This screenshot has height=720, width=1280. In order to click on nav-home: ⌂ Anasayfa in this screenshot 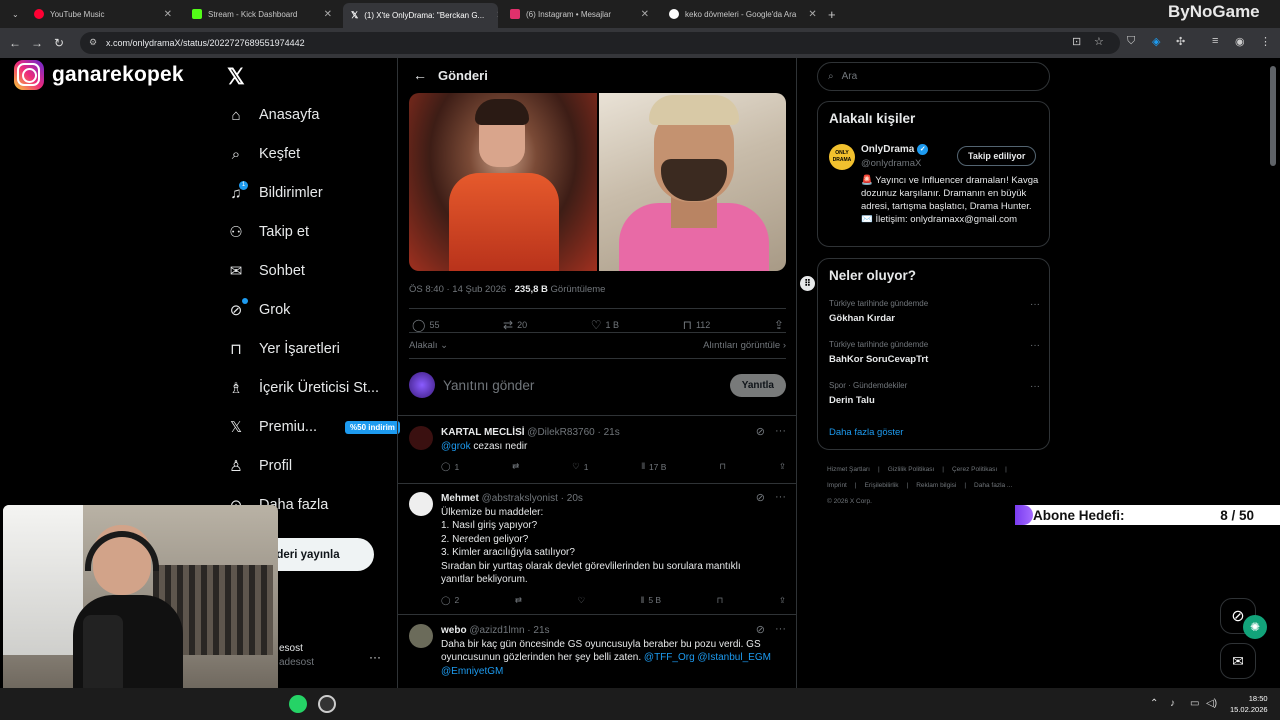, I will do `click(273, 115)`.